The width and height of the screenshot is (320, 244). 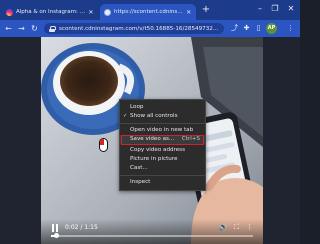 I want to click on menu-icon: ⋮, so click(x=290, y=28).